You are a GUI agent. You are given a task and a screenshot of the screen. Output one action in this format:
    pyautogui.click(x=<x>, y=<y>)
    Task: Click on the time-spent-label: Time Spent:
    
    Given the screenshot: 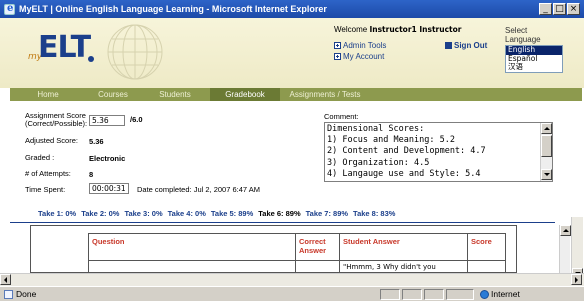 What is the action you would take?
    pyautogui.click(x=45, y=189)
    